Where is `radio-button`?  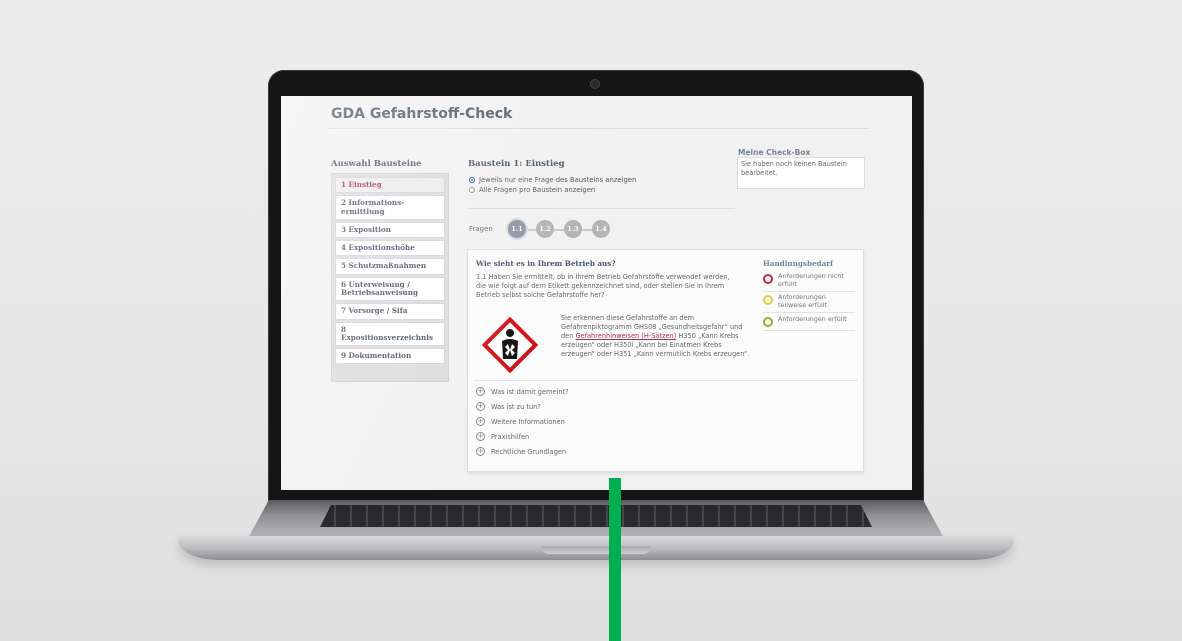 radio-button is located at coordinates (472, 190).